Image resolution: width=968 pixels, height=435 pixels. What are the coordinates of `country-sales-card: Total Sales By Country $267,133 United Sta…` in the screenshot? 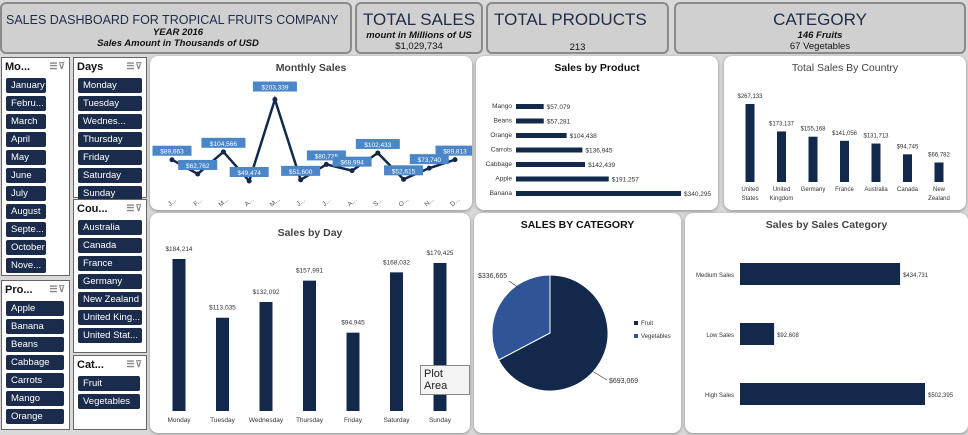 It's located at (845, 133).